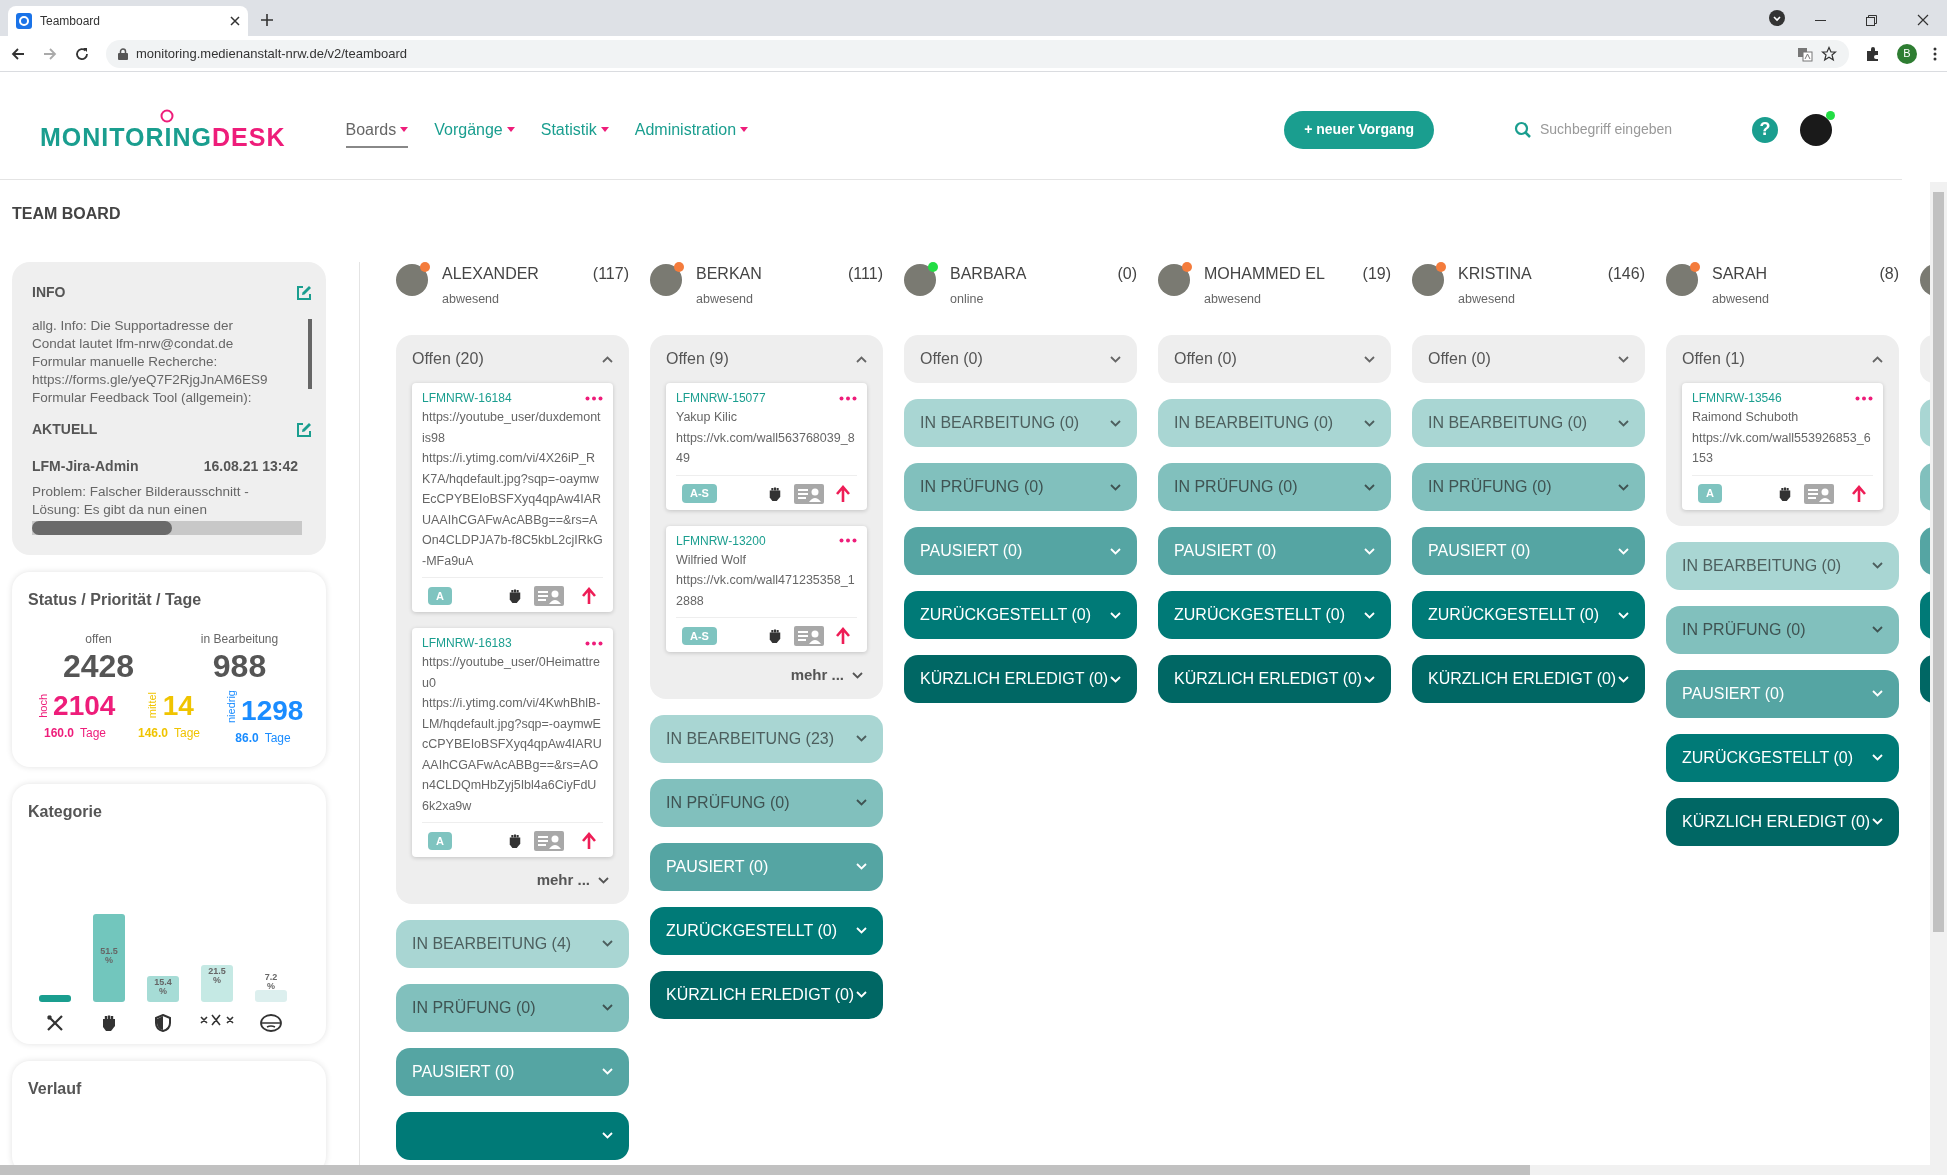  I want to click on ticket-id: LFMNRW-16183, so click(467, 643).